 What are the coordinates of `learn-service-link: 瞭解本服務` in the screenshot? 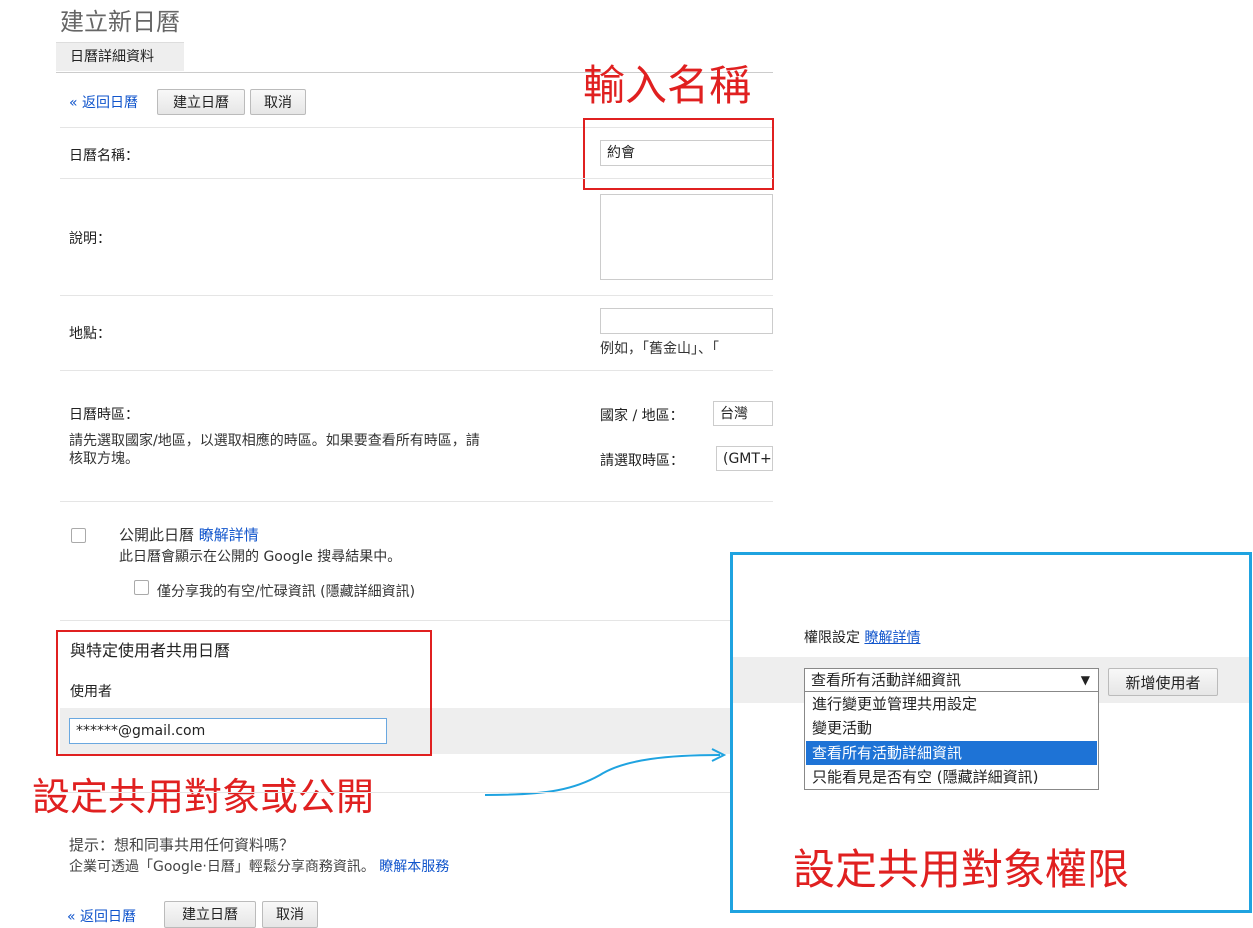 It's located at (414, 867).